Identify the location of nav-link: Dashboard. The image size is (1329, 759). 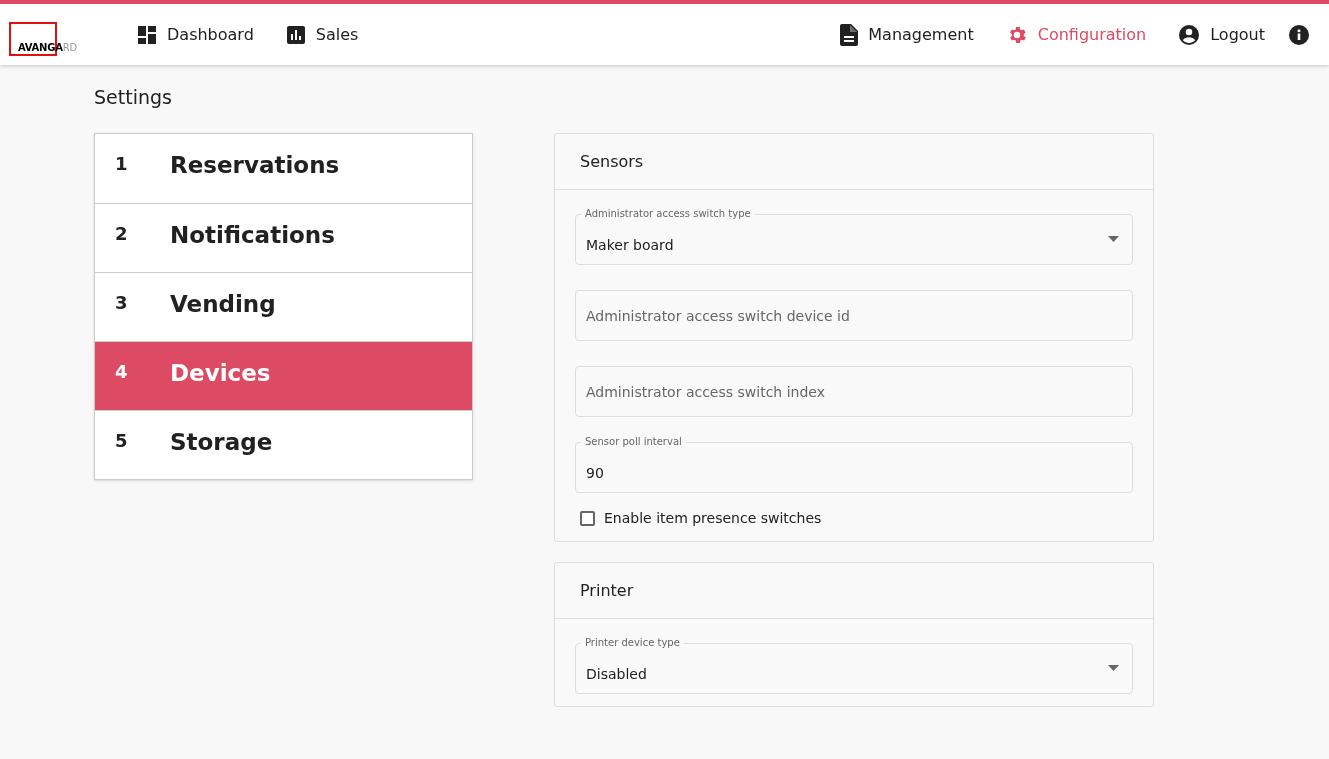
(195, 34).